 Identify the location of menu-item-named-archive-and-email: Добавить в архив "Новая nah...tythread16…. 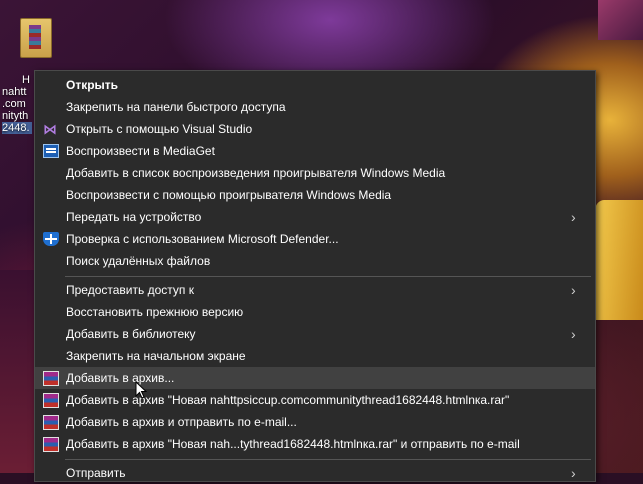
(315, 444).